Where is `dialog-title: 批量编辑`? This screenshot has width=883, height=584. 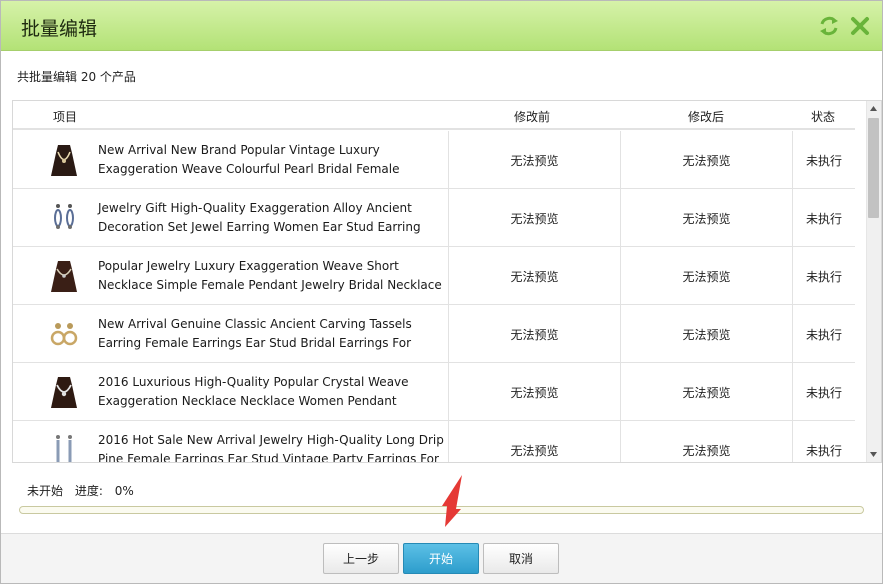 dialog-title: 批量编辑 is located at coordinates (59, 29).